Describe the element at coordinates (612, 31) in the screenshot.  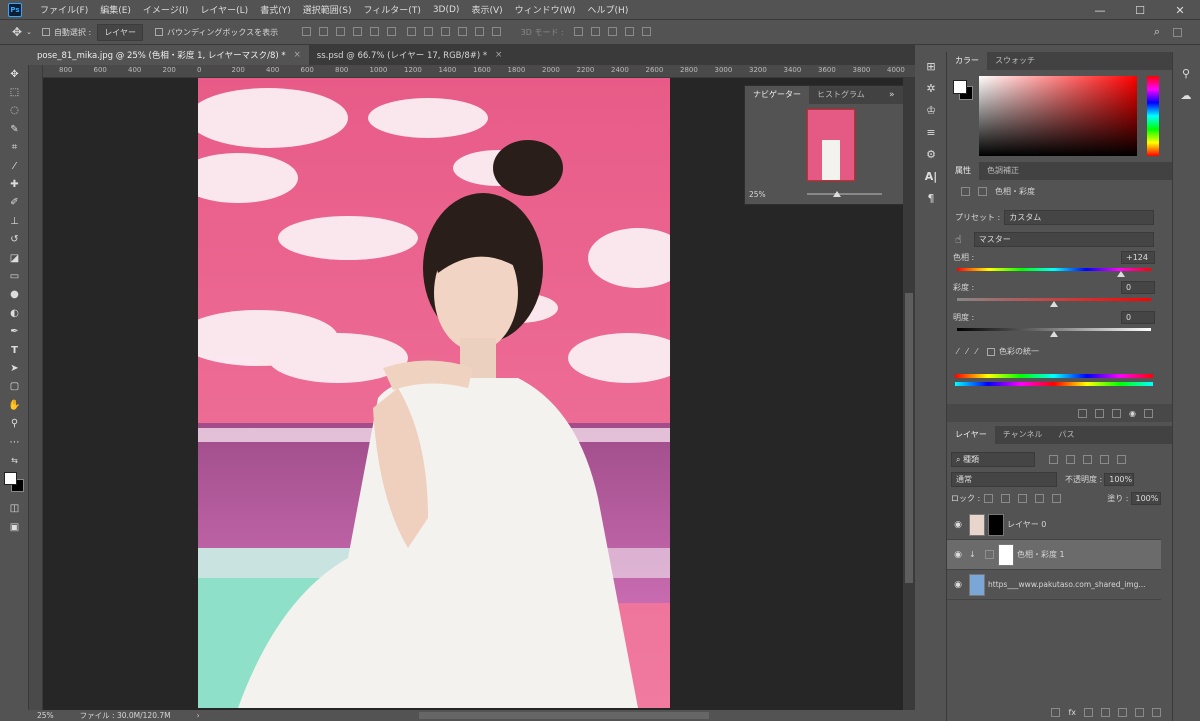
I see `3d-pan-icon` at that location.